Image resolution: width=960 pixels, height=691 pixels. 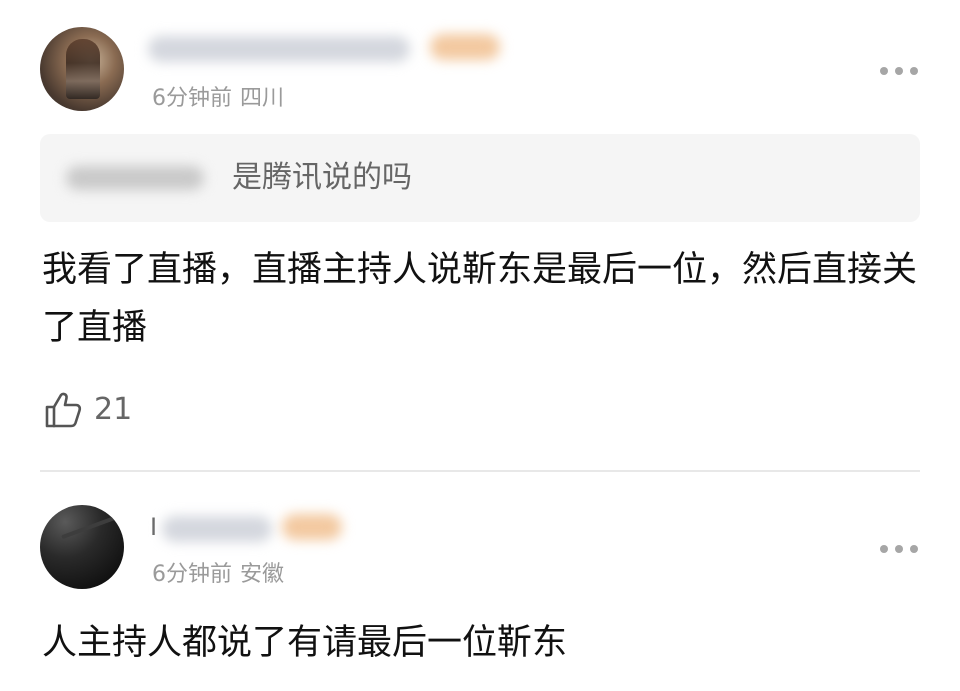 I want to click on comment-divider, so click(x=480, y=471).